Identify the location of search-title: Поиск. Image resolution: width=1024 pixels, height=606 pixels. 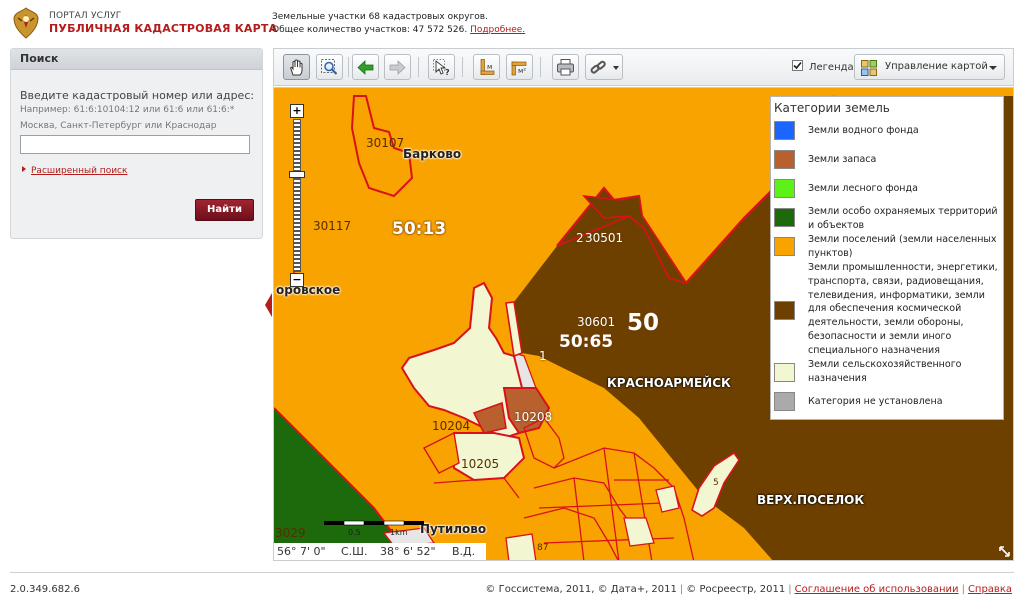
(39, 58).